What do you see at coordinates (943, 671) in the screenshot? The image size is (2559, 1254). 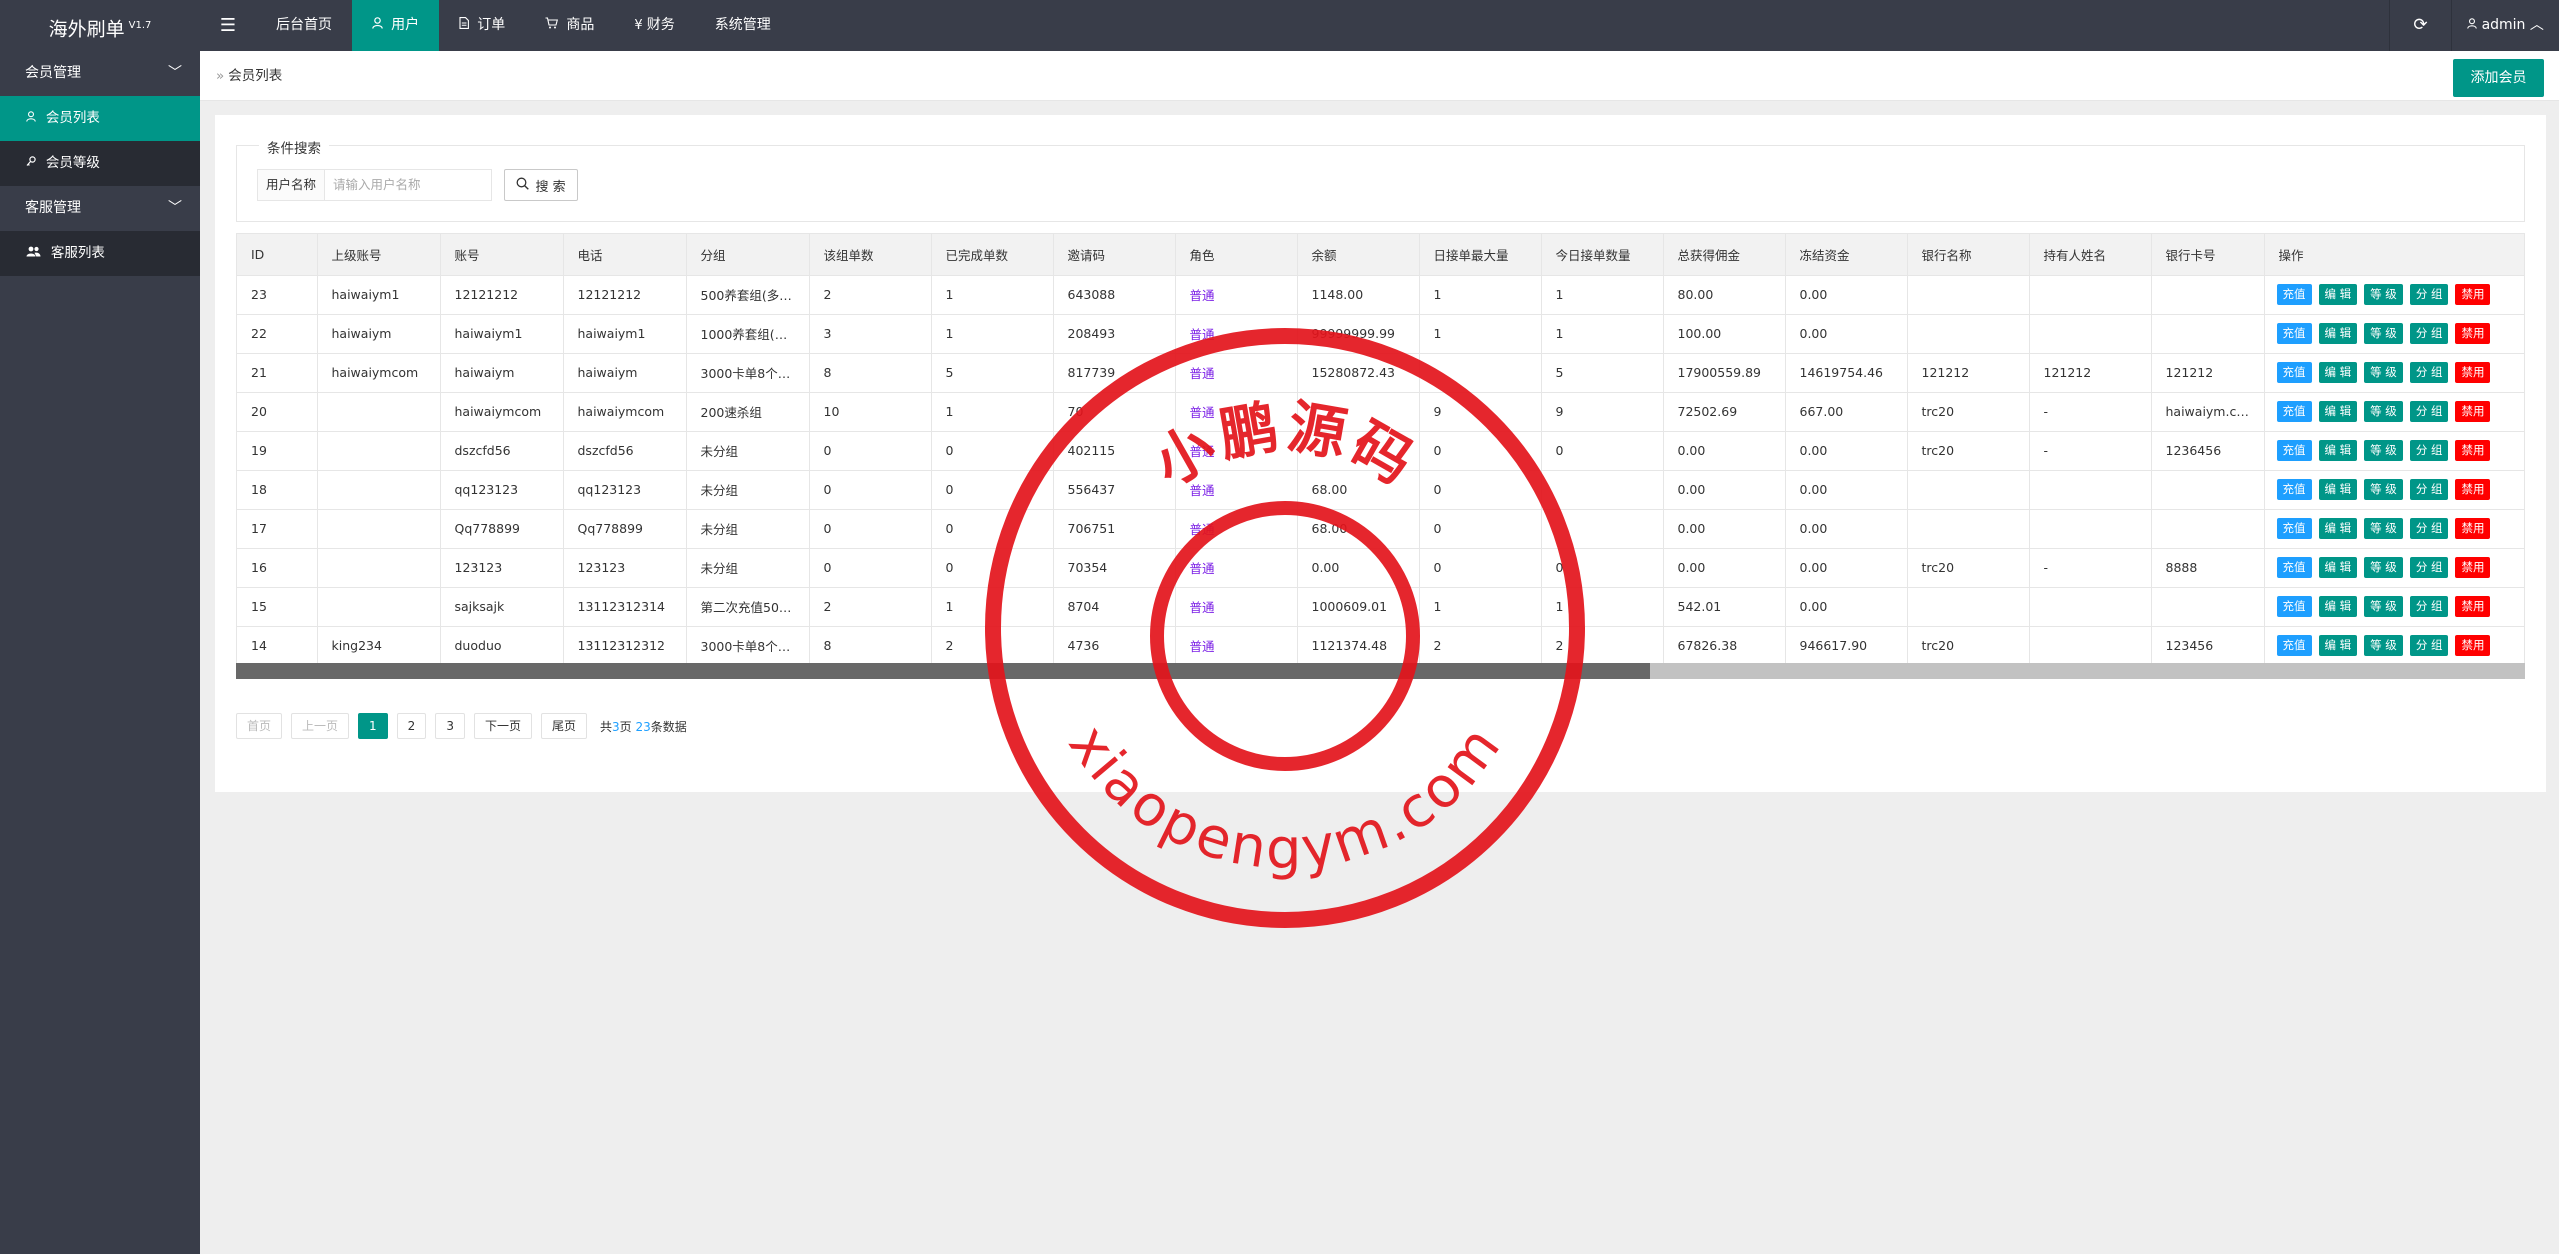 I see `scrollbar-thumb` at bounding box center [943, 671].